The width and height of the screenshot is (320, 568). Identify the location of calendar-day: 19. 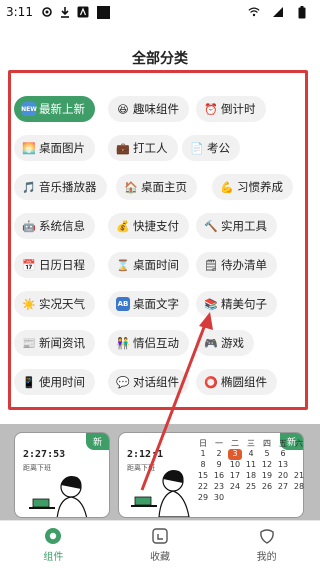
(267, 475).